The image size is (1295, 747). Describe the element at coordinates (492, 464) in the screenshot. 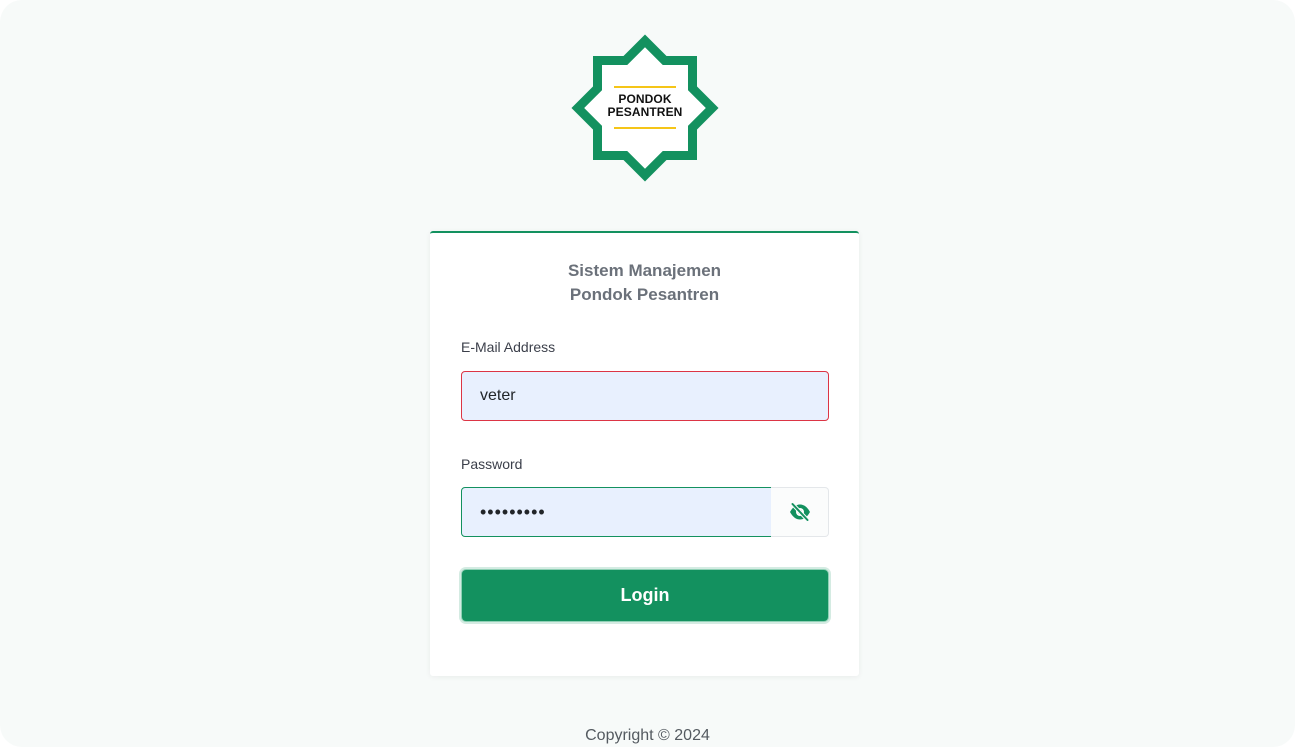

I see `password-label: Password` at that location.